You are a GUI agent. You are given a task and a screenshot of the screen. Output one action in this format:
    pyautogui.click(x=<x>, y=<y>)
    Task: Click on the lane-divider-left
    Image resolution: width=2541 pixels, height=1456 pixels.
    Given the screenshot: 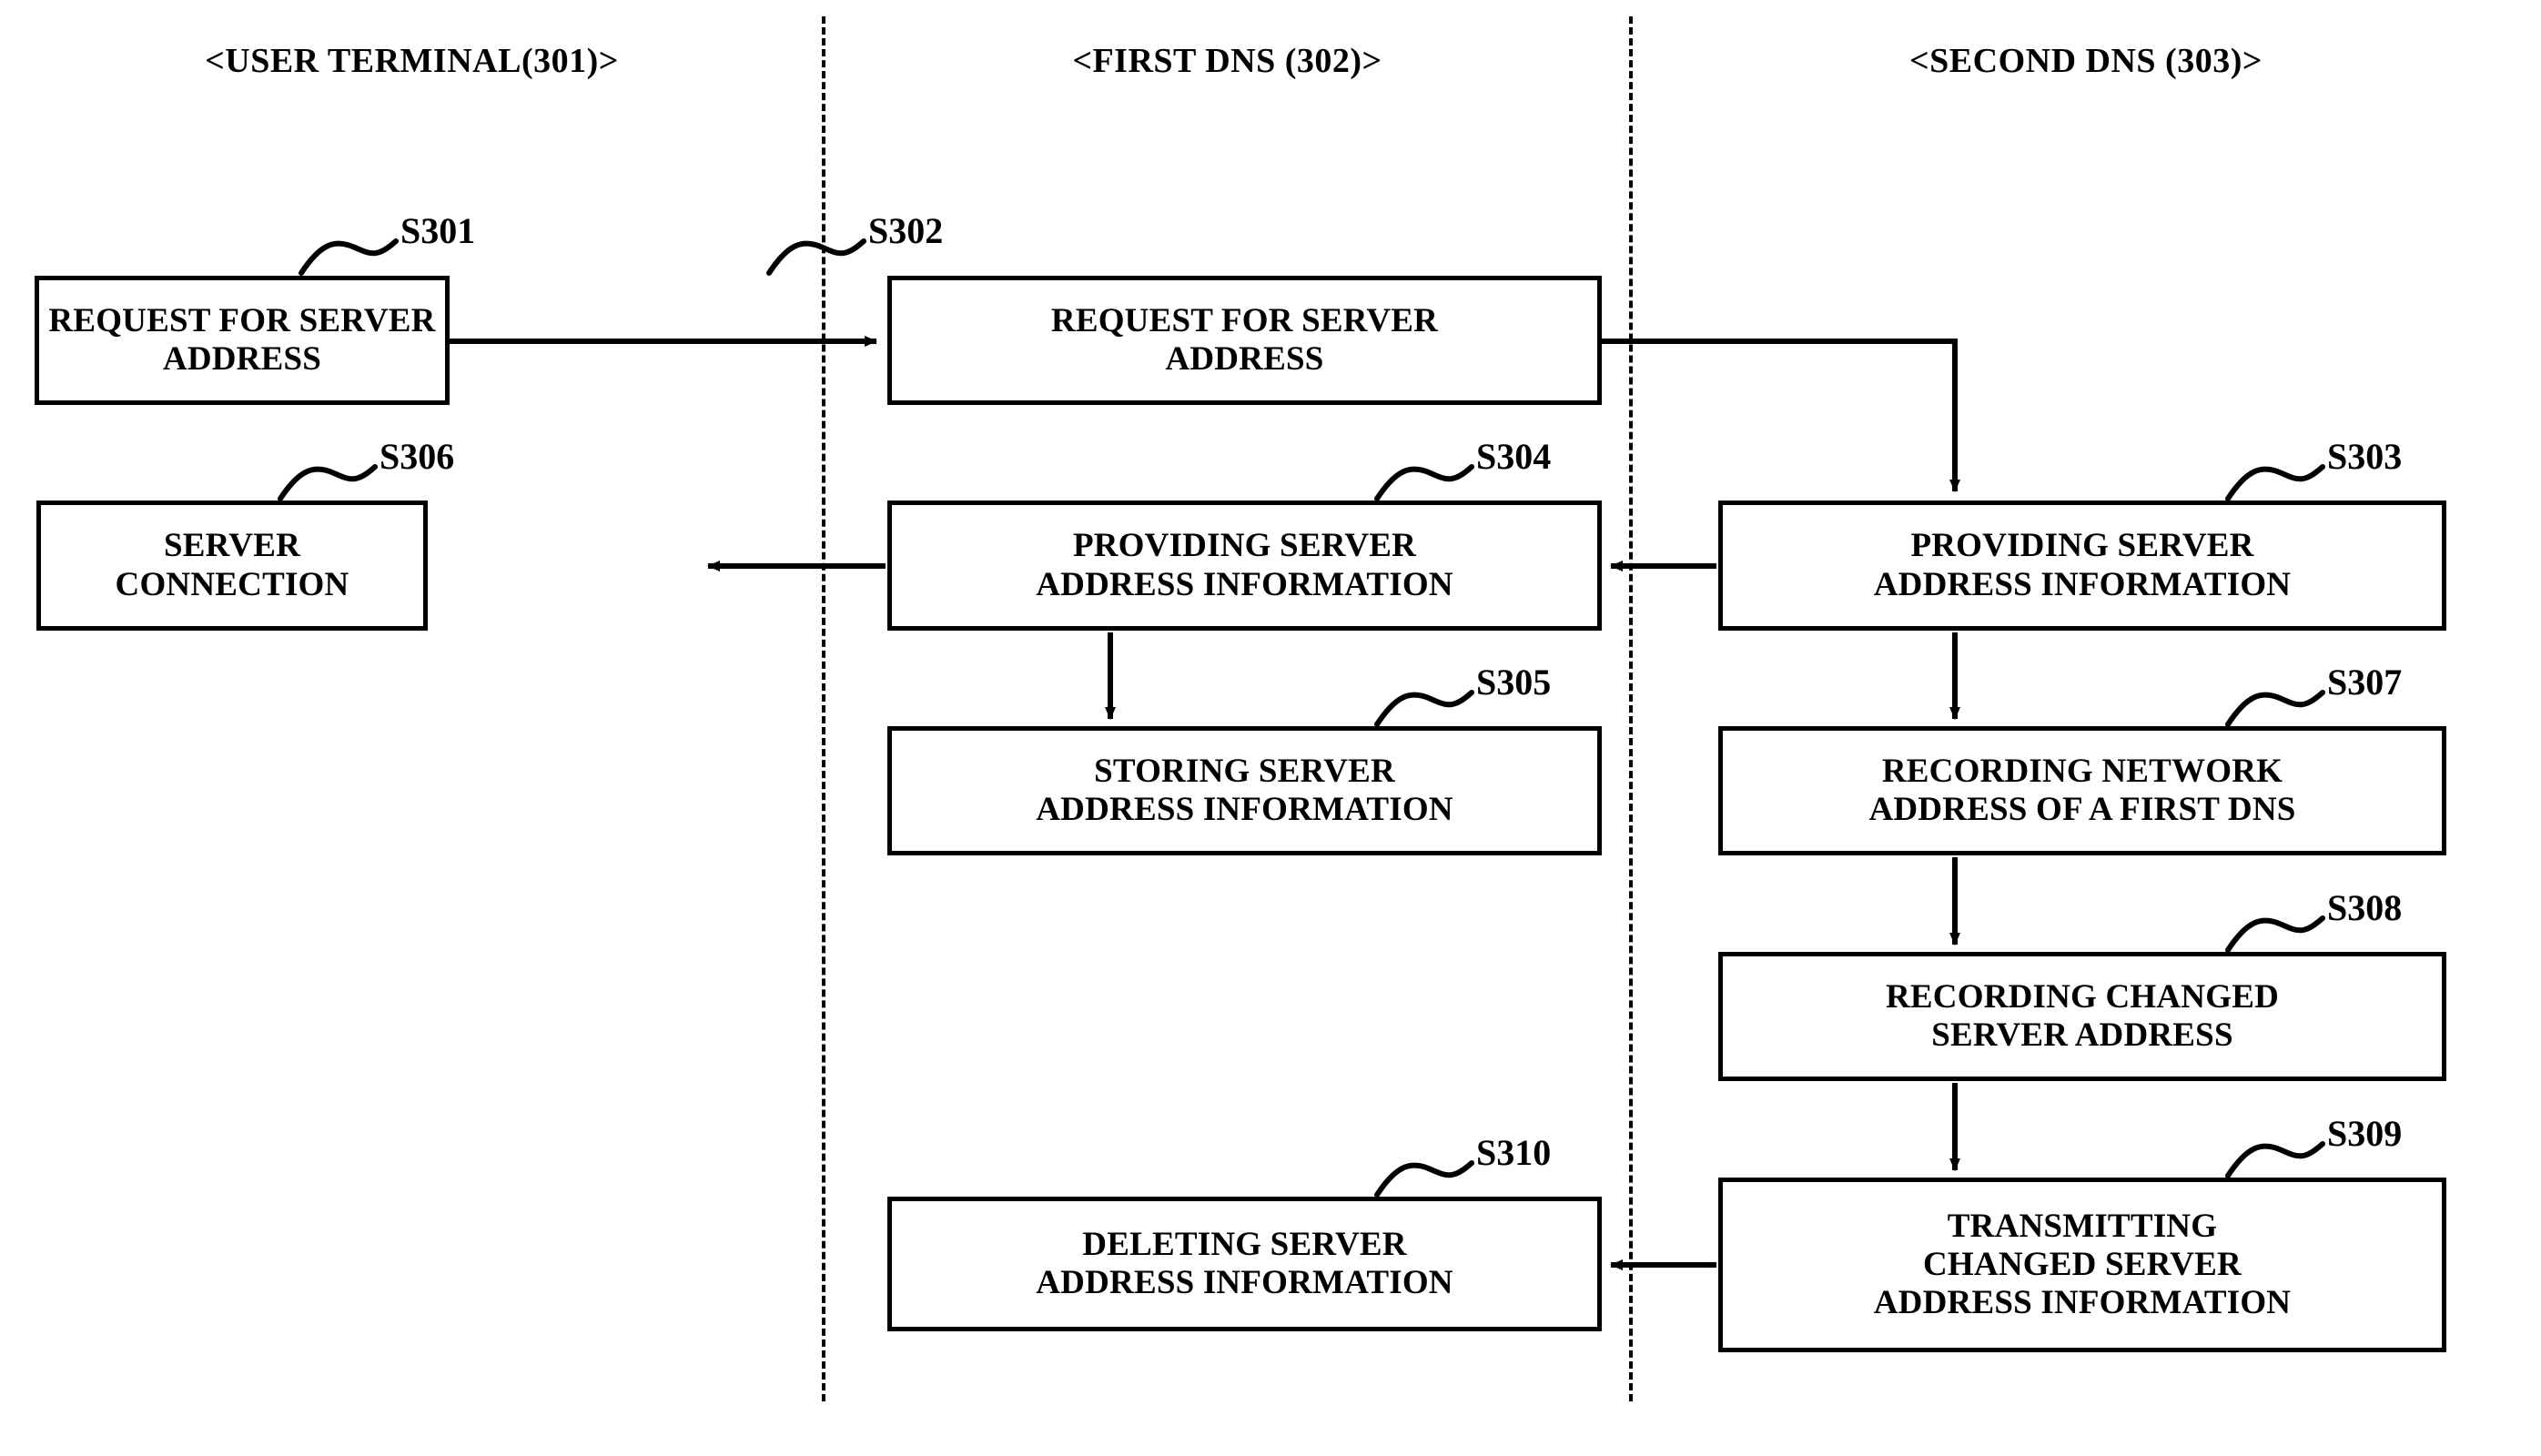 What is the action you would take?
    pyautogui.click(x=823, y=709)
    